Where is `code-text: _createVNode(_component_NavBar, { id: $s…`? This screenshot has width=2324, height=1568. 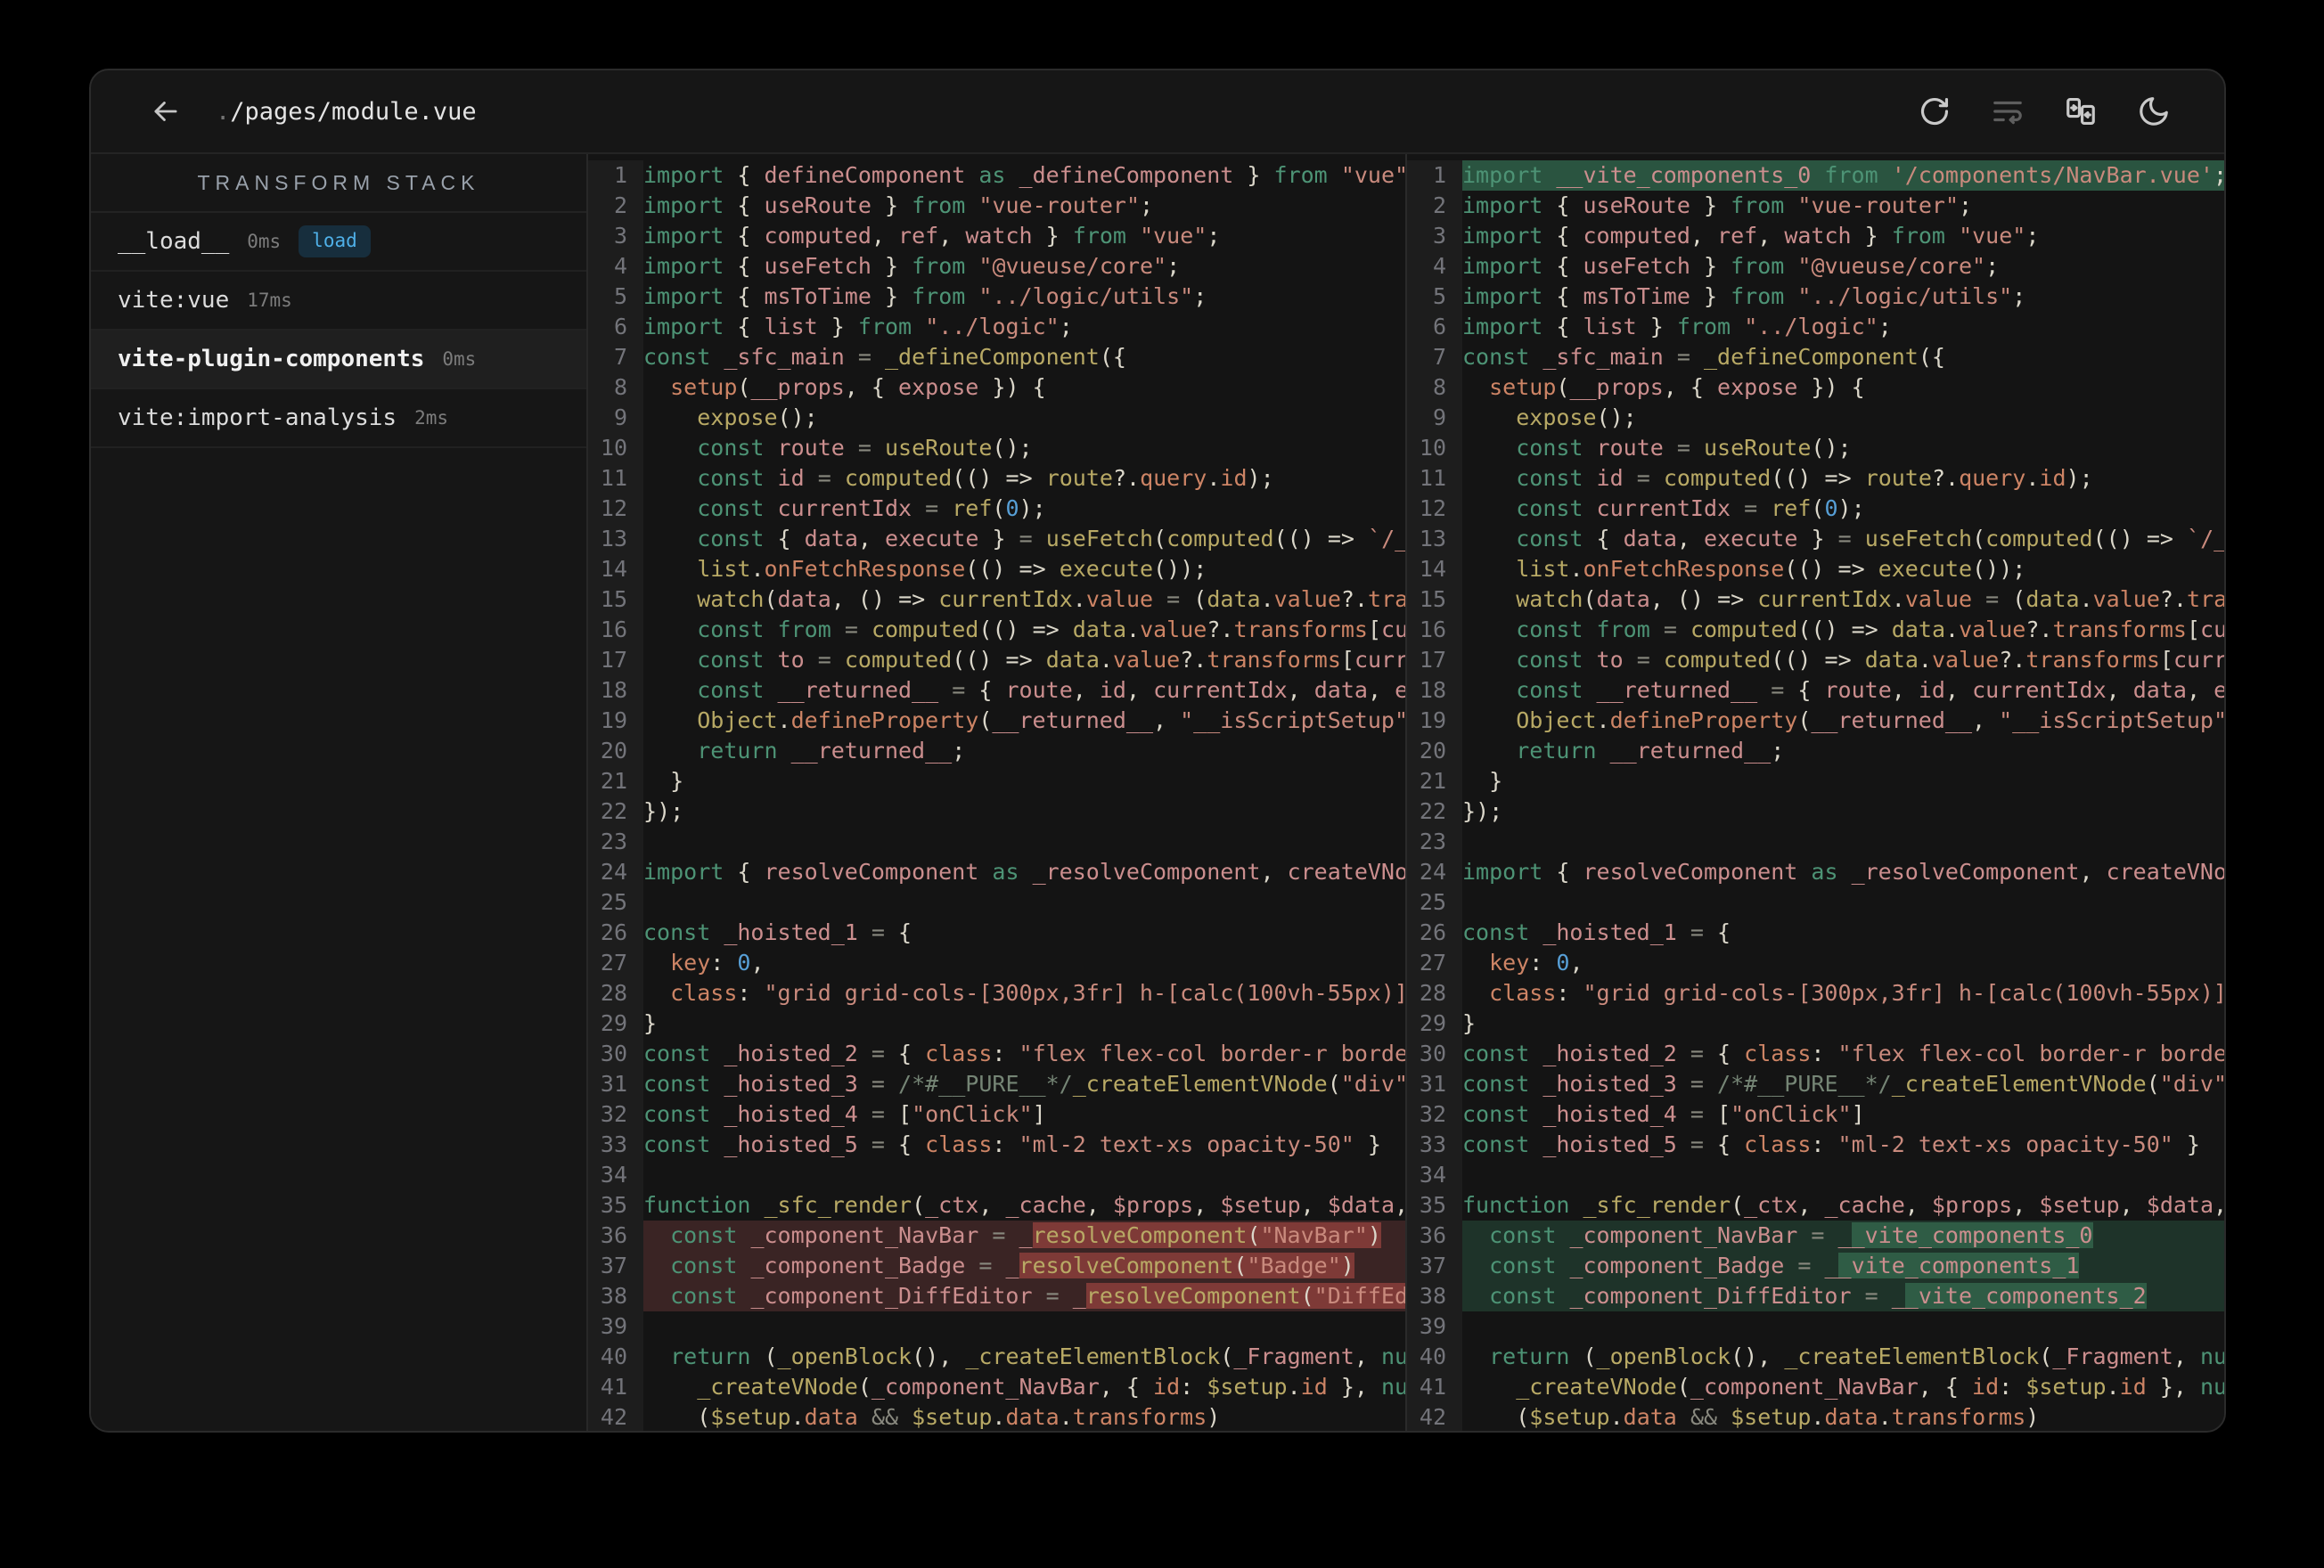 code-text: _createVNode(_component_NavBar, { id: $s… is located at coordinates (1051, 1387).